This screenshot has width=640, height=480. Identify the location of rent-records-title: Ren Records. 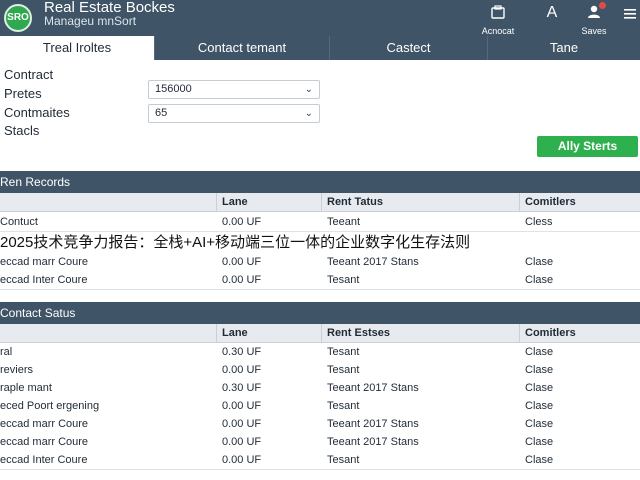
(320, 182).